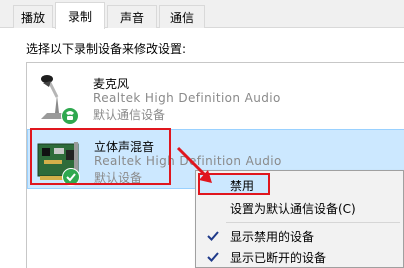  What do you see at coordinates (70, 116) in the screenshot?
I see `phone-badge-icon` at bounding box center [70, 116].